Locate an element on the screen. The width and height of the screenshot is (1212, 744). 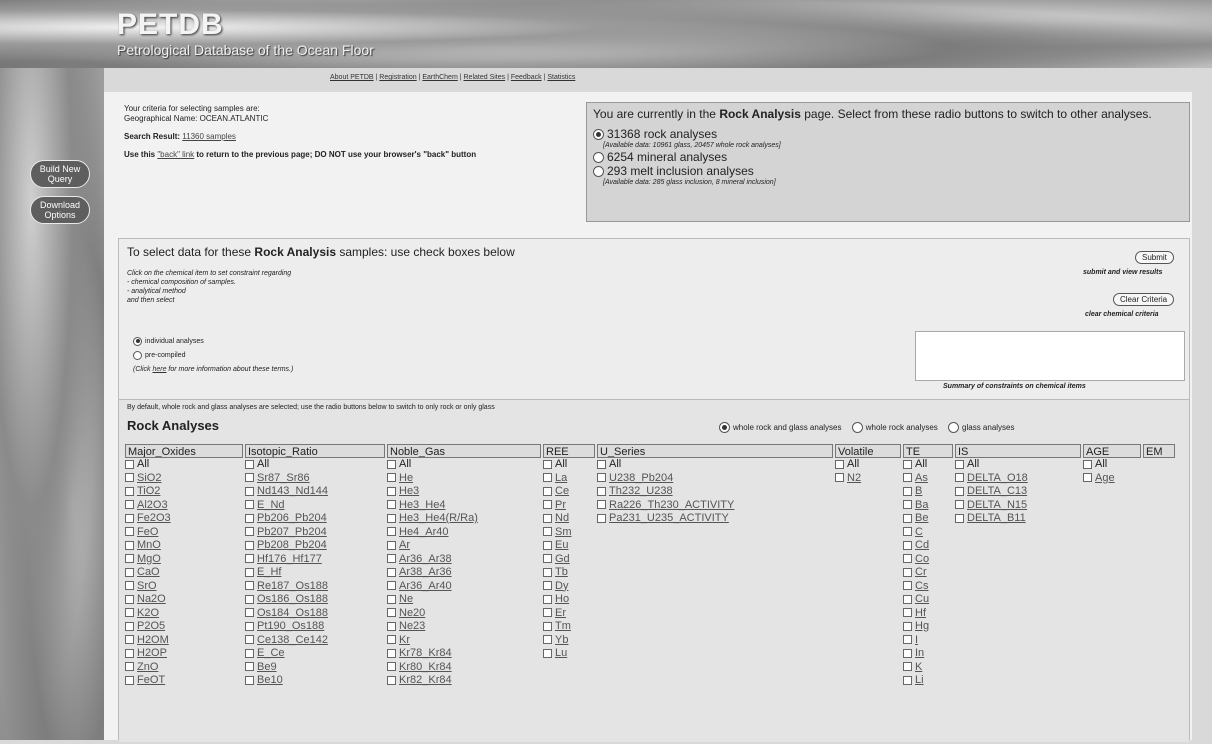
chemical-item: He3_He4(R/Ra) is located at coordinates (464, 519).